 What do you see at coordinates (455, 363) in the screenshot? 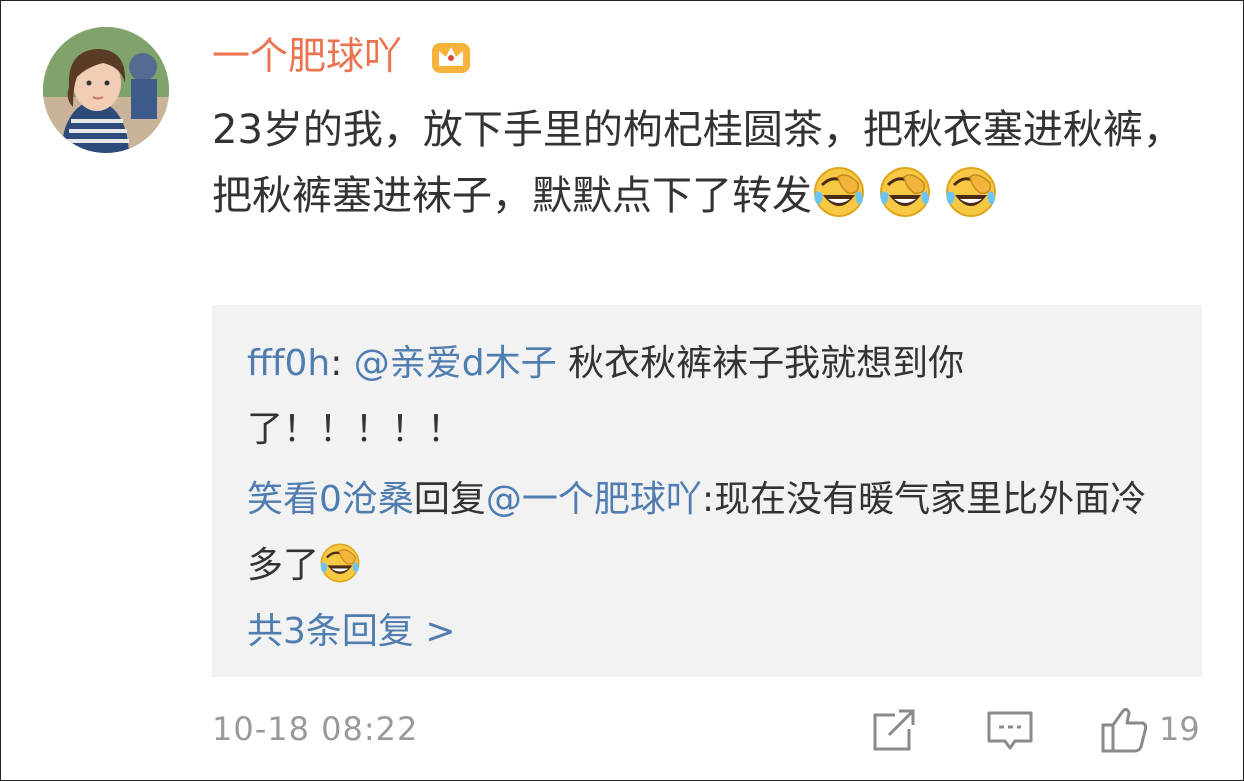
I see `reply-mention: @亲爱d木子` at bounding box center [455, 363].